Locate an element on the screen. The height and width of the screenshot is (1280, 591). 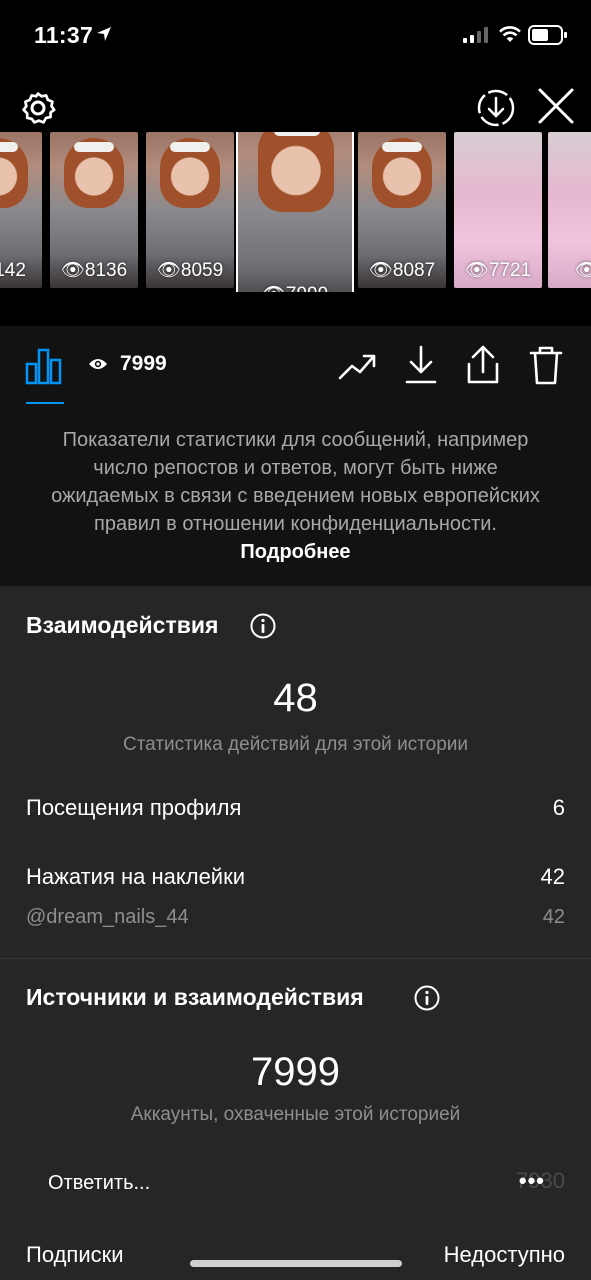
mention-sticker-value: 42 is located at coordinates (553, 917).